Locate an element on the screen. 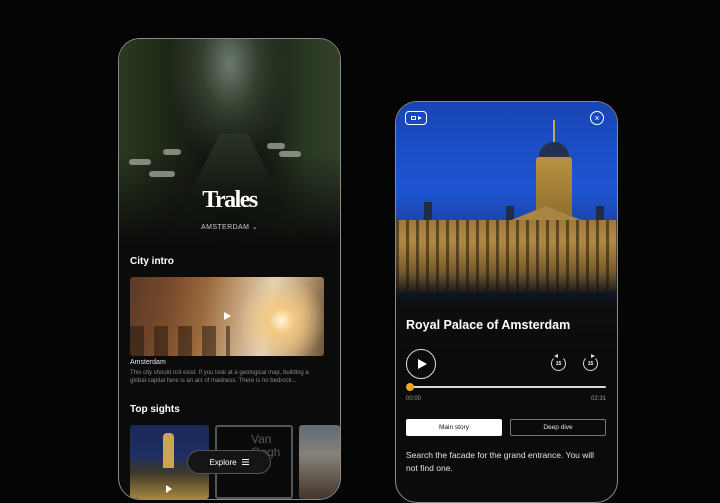  place-title: Royal Palace of Amsterdam is located at coordinates (488, 325).